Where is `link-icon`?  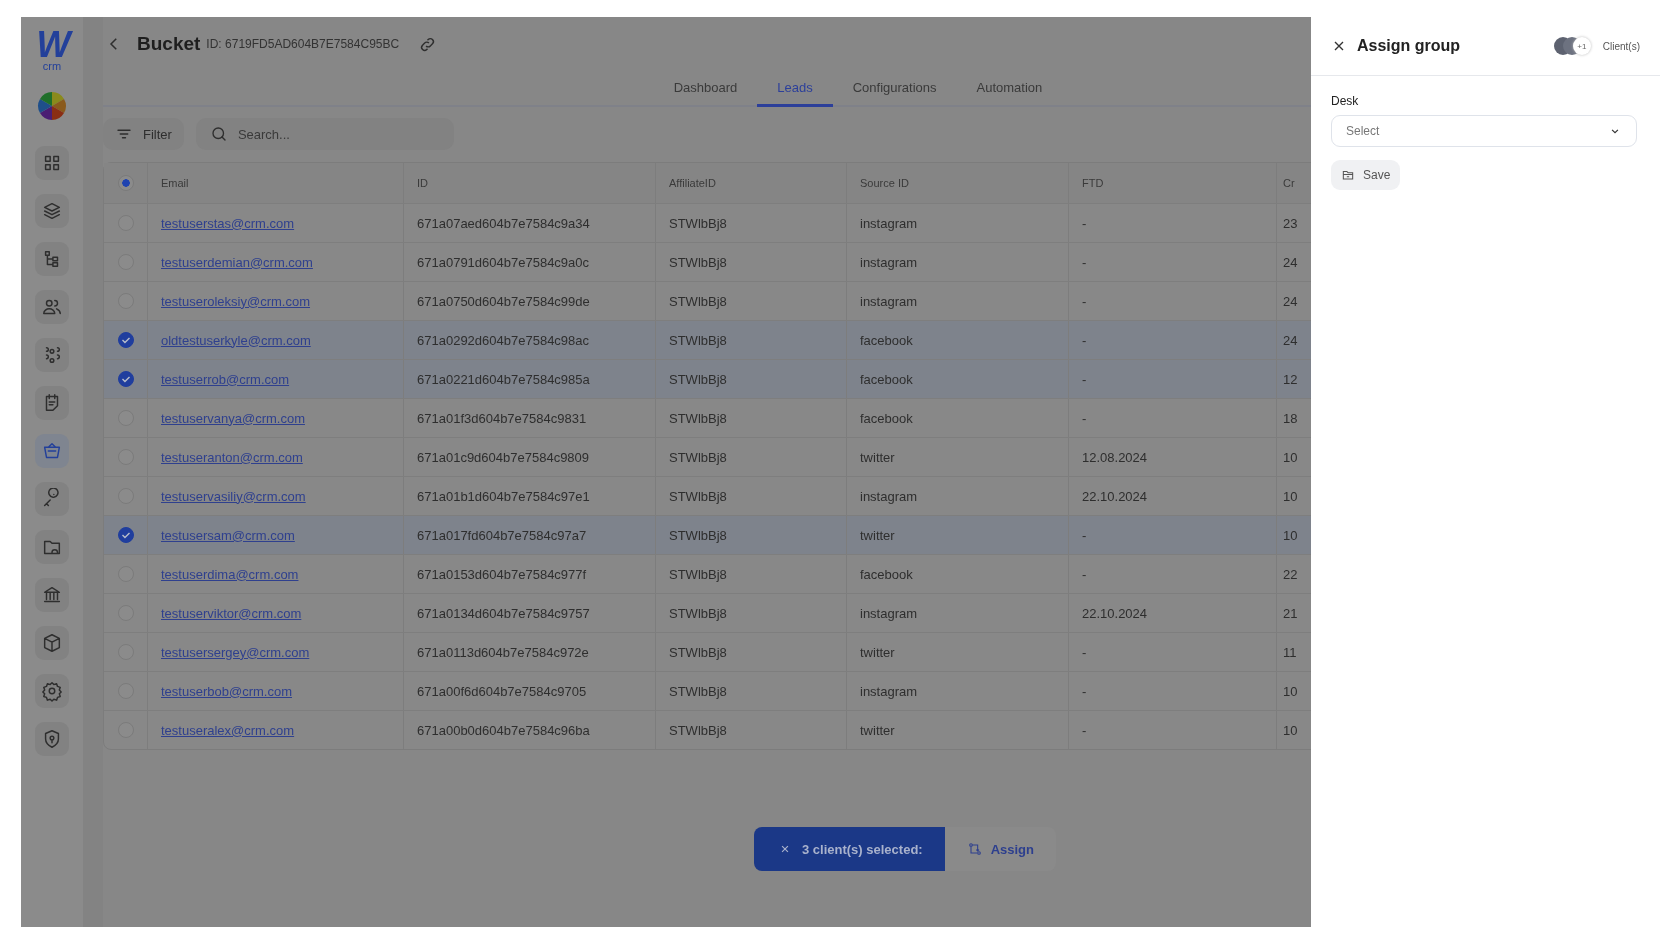 link-icon is located at coordinates (428, 44).